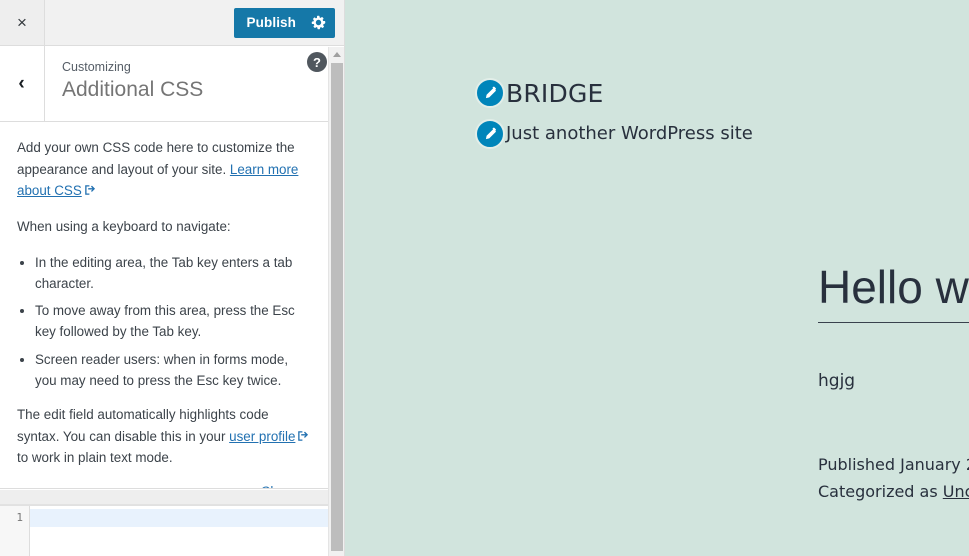 The height and width of the screenshot is (556, 969). Describe the element at coordinates (880, 491) in the screenshot. I see `categorized-label: Categorized as` at that location.